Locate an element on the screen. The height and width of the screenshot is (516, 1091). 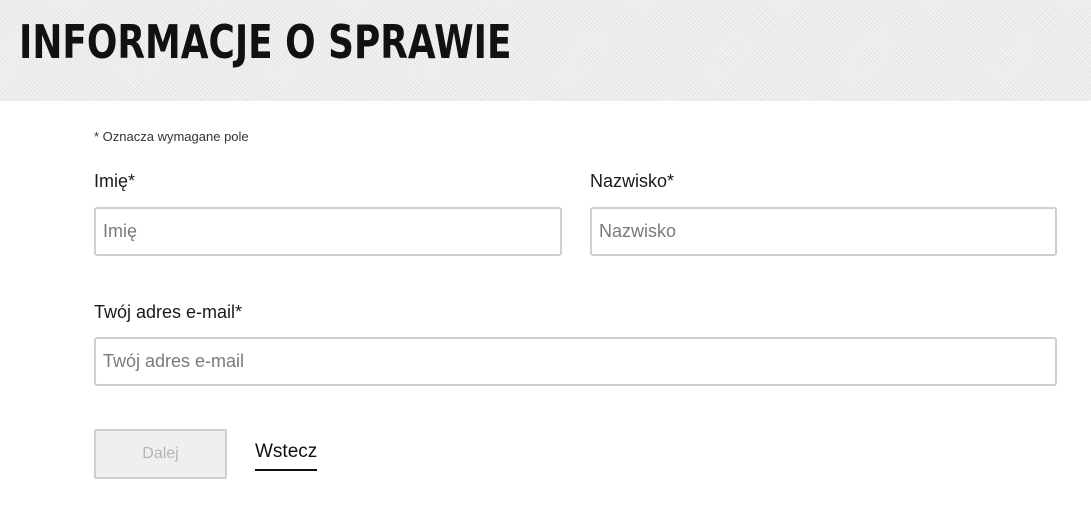
back-link: Wstecz is located at coordinates (286, 456).